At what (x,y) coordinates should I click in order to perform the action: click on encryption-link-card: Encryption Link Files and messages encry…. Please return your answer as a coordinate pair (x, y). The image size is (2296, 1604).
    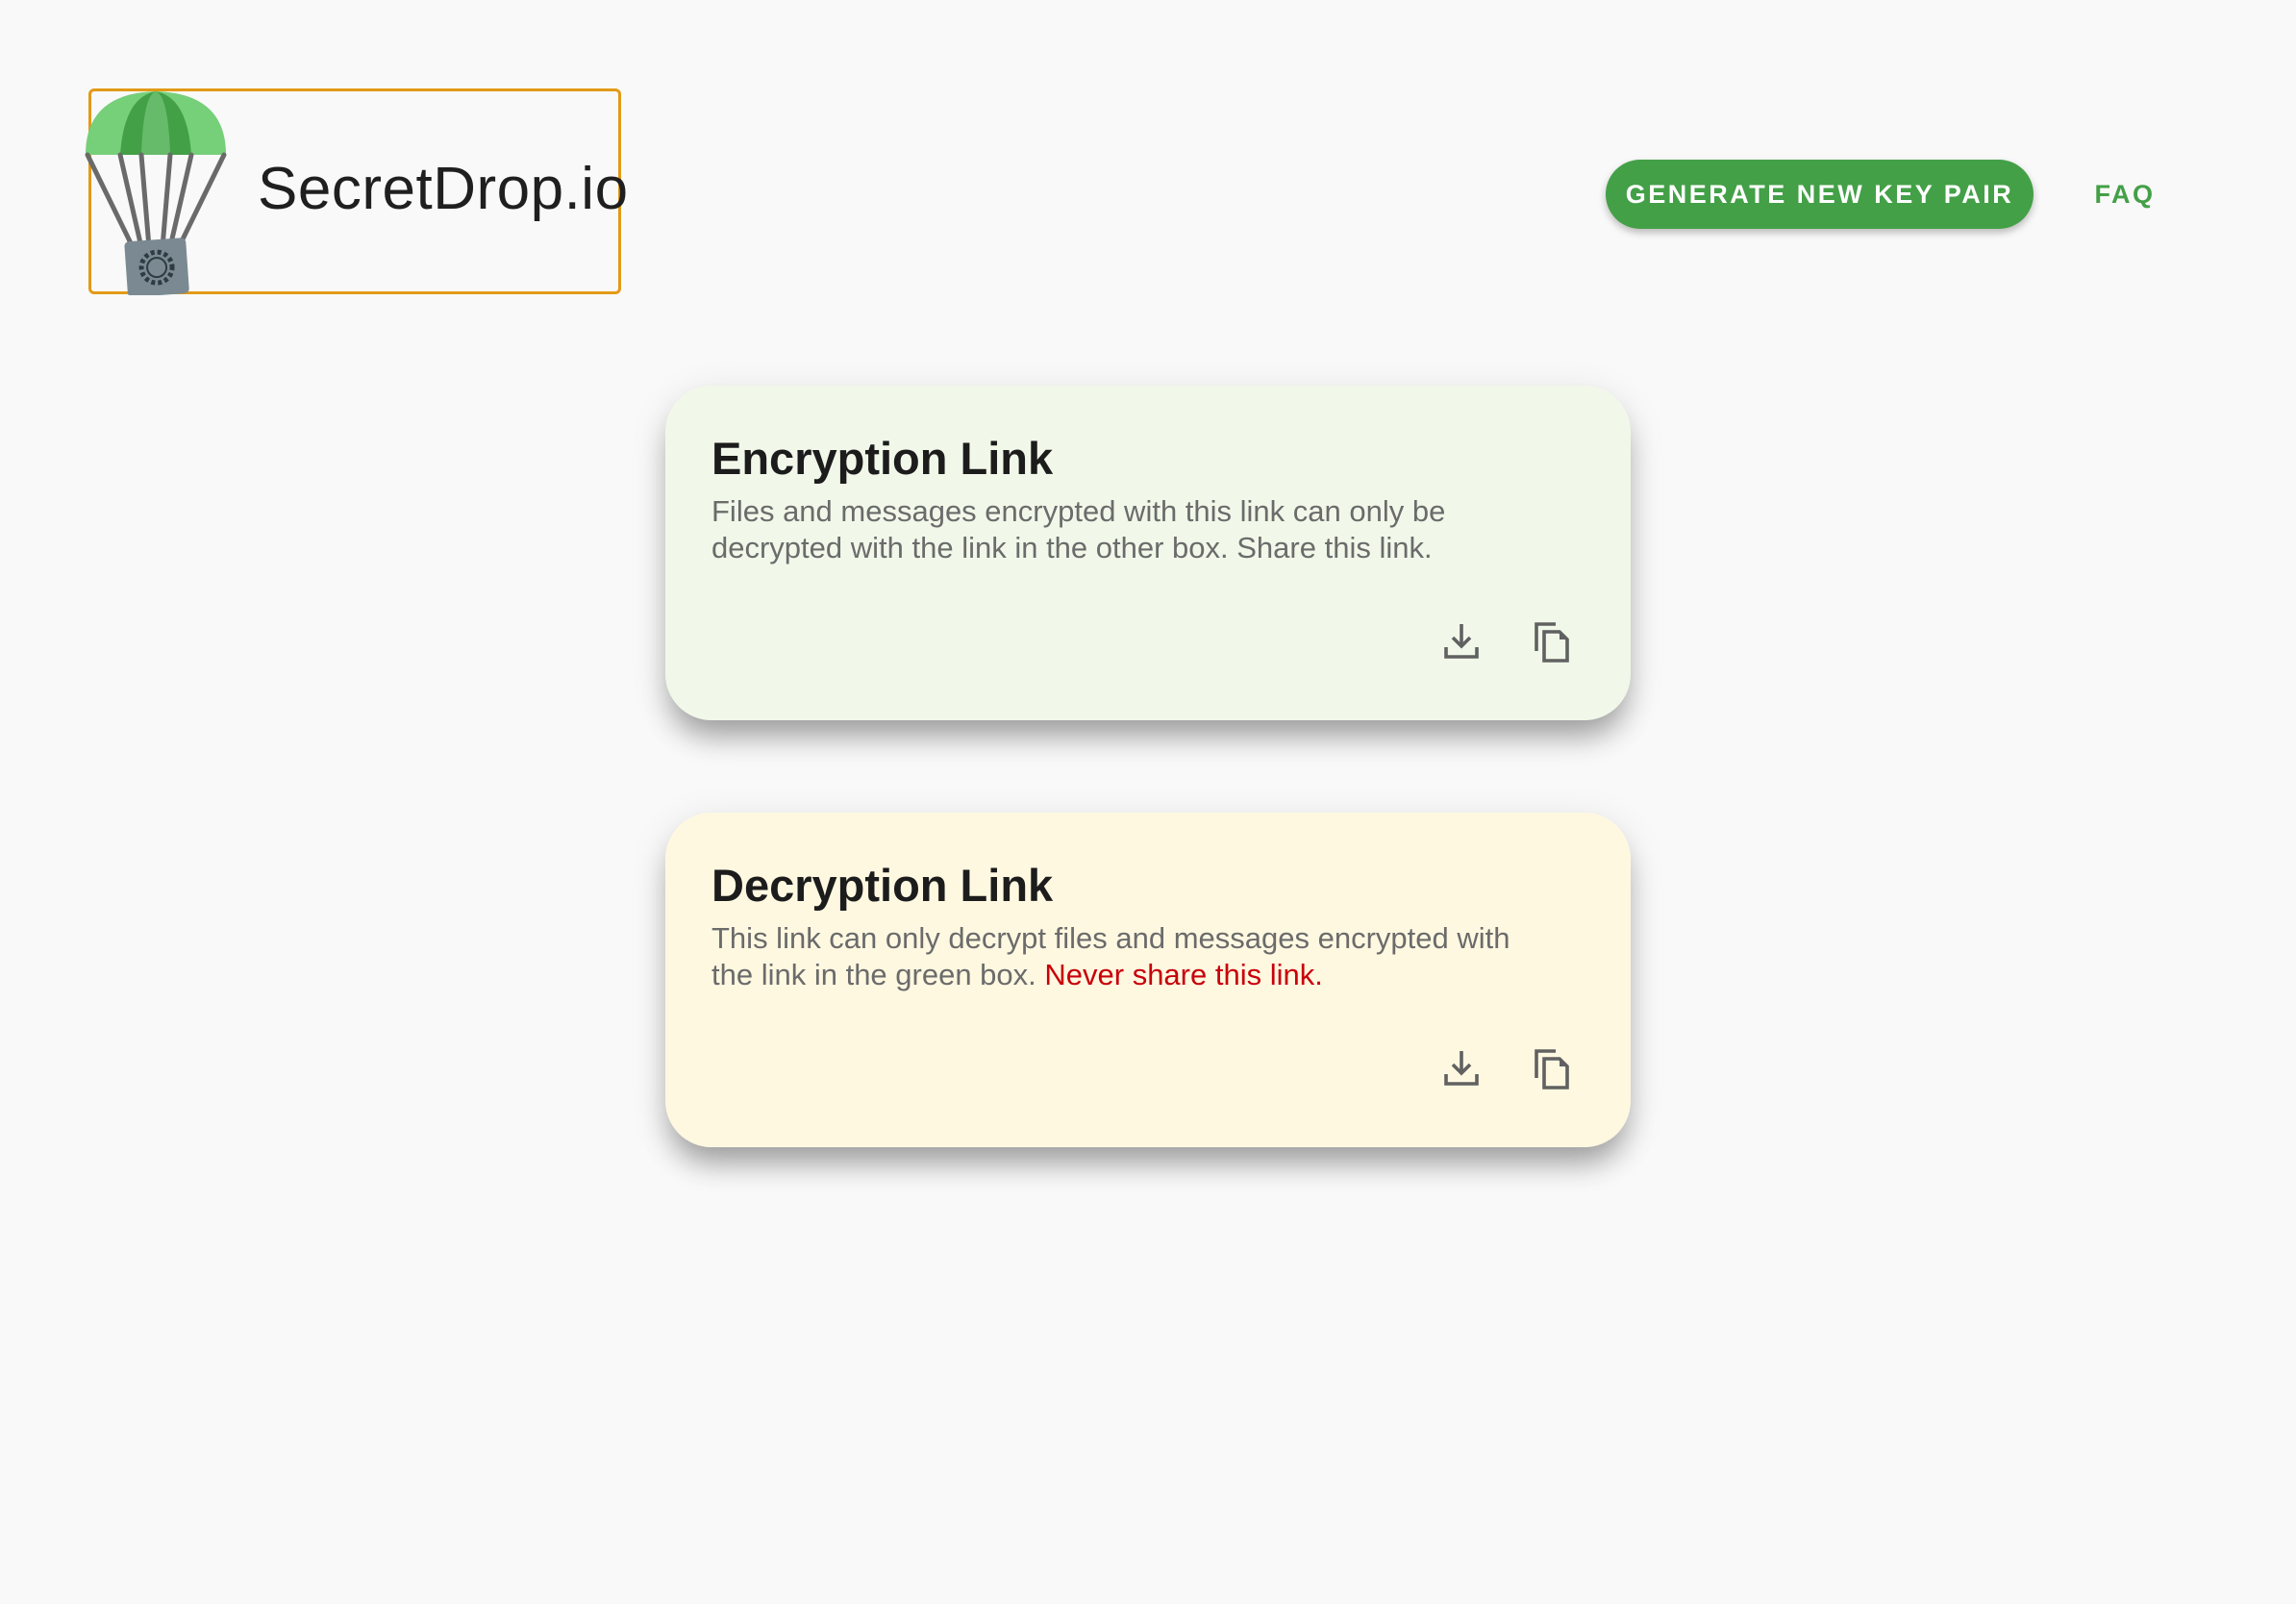
    Looking at the image, I should click on (1148, 553).